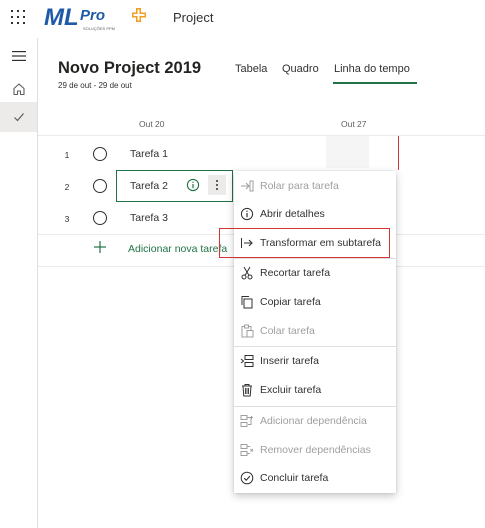  Describe the element at coordinates (354, 124) in the screenshot. I see `timeline-date-label: Out 27` at that location.